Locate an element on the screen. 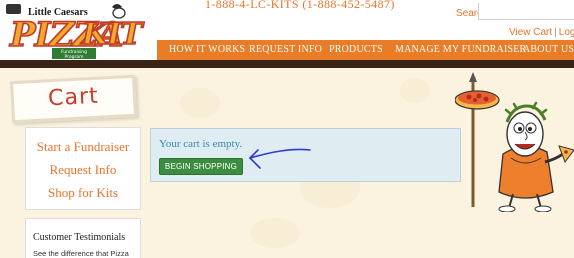 This screenshot has height=258, width=574. testimonials-title: Customer Testimonials is located at coordinates (79, 237).